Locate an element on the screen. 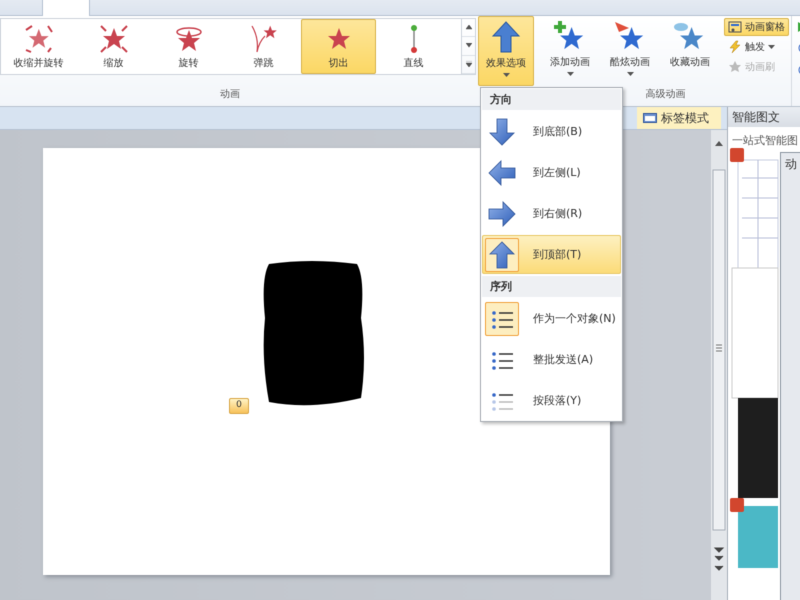  pane-icon is located at coordinates (735, 27).